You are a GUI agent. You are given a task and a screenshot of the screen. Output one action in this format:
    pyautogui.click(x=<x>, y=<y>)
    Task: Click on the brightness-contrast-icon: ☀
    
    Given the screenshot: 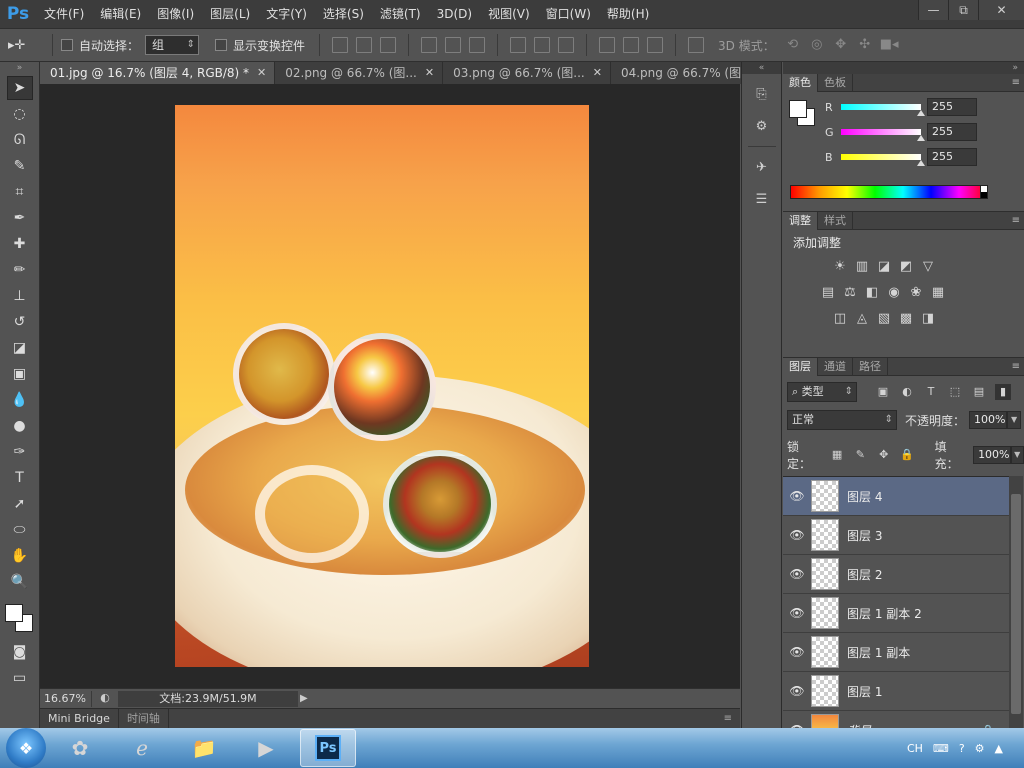 What is the action you would take?
    pyautogui.click(x=840, y=267)
    